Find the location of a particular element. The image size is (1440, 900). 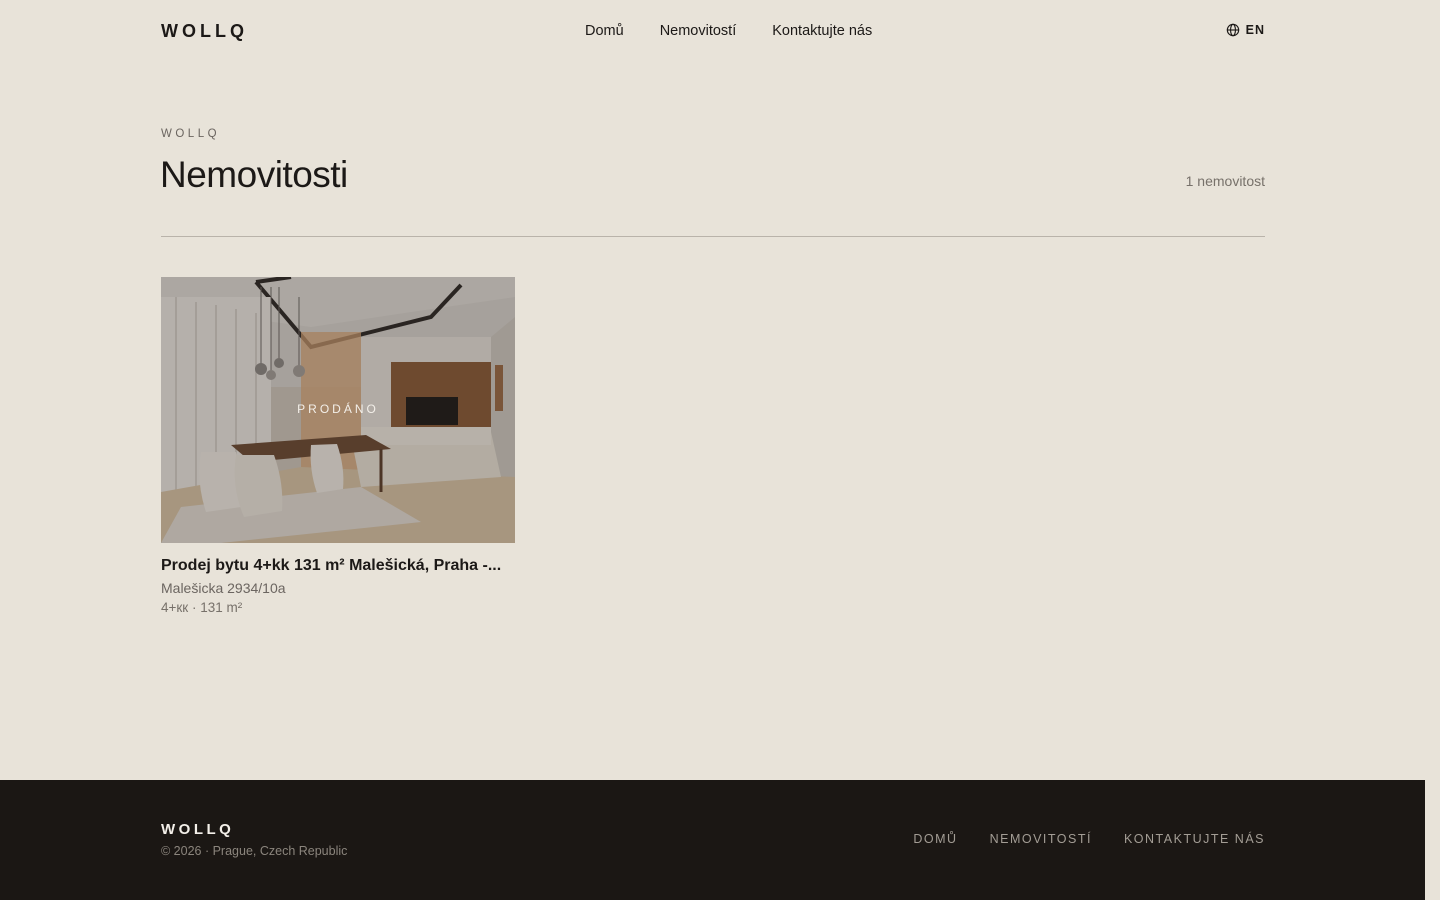

sold-badge: PRODÁNO is located at coordinates (338, 409).